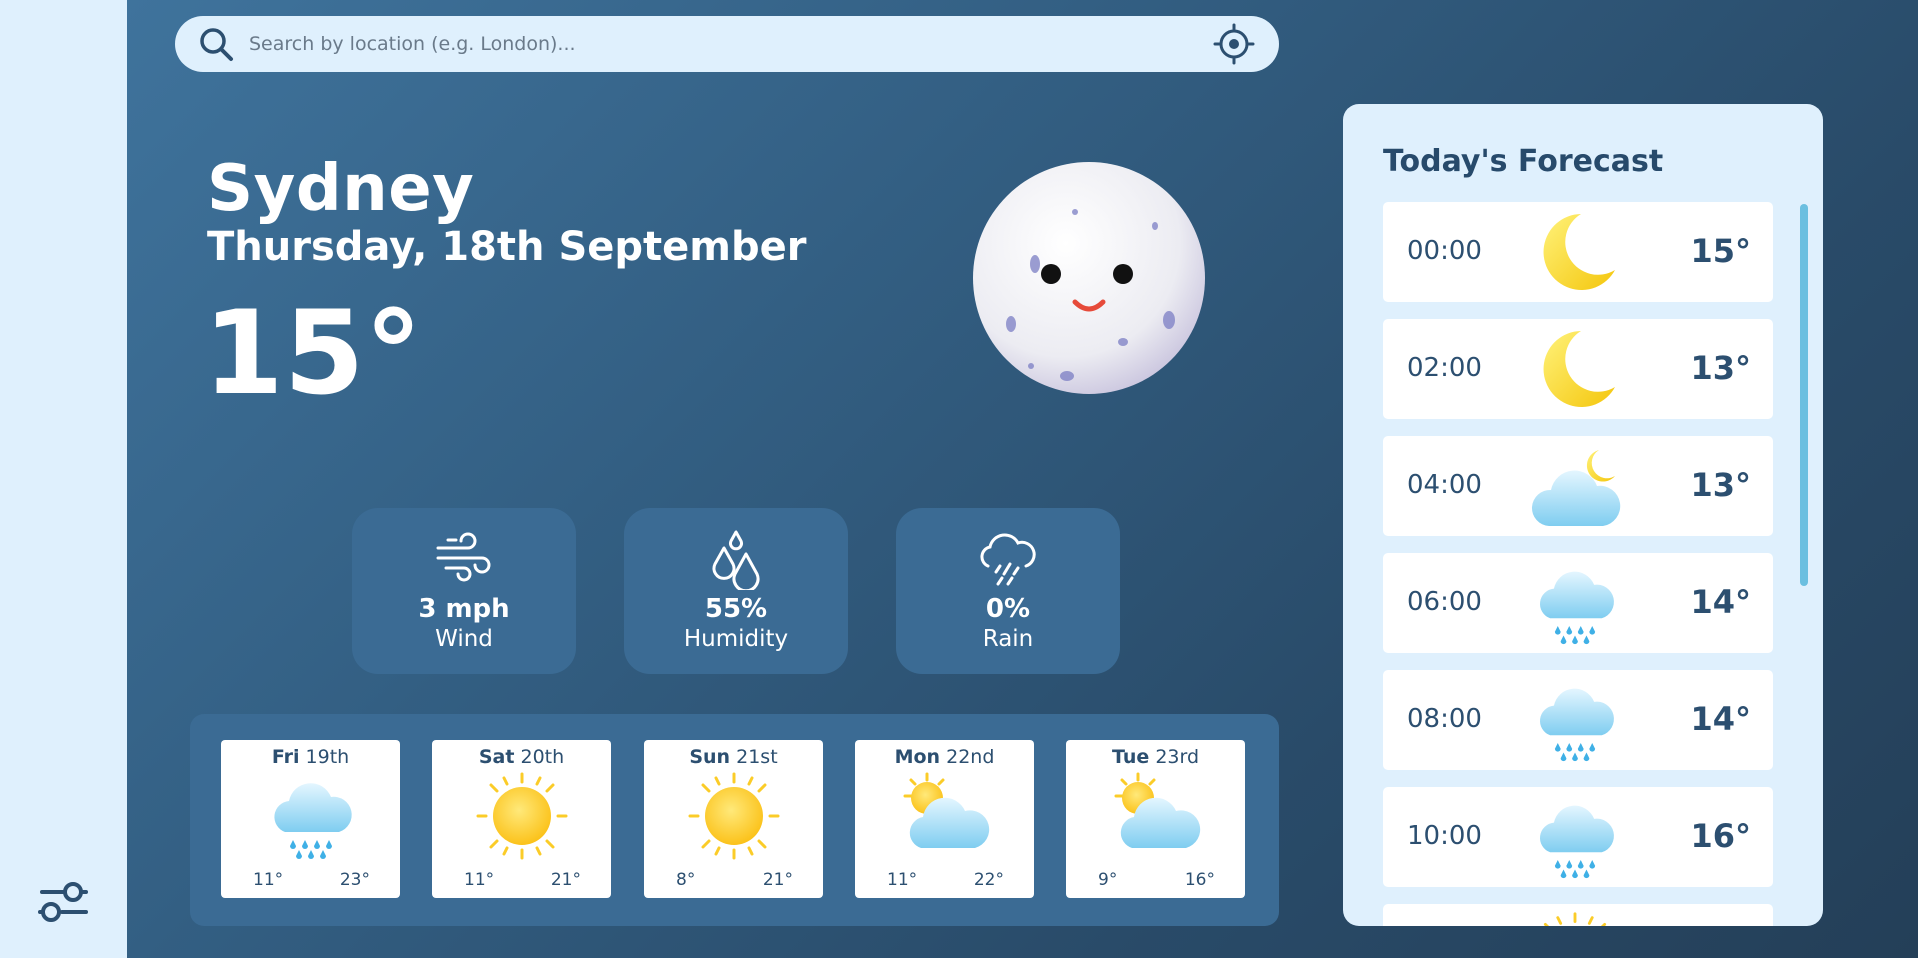 Image resolution: width=1918 pixels, height=958 pixels. I want to click on cloudy-night-icon, so click(1575, 486).